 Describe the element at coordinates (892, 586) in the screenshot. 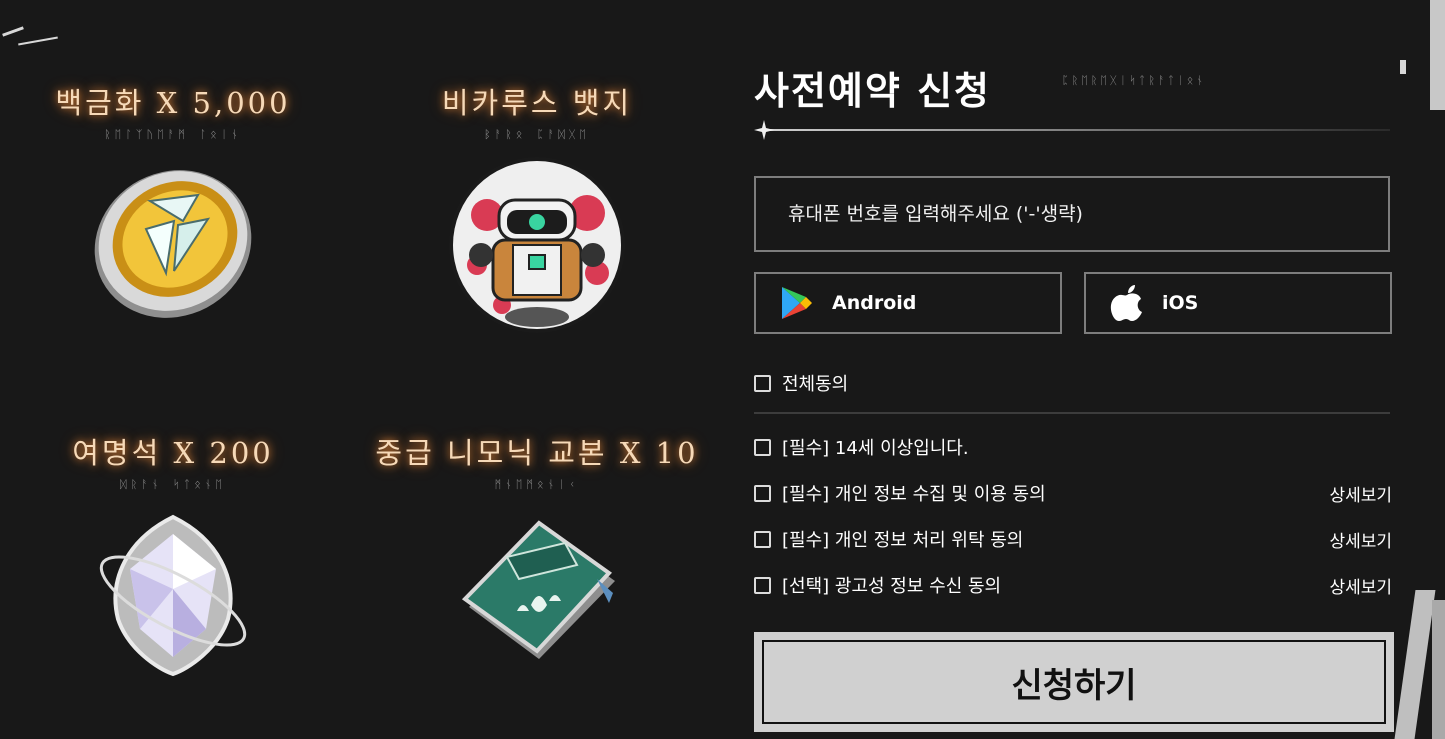

I see `agreement-label: [선택] 광고성 정보 수신 동의` at that location.